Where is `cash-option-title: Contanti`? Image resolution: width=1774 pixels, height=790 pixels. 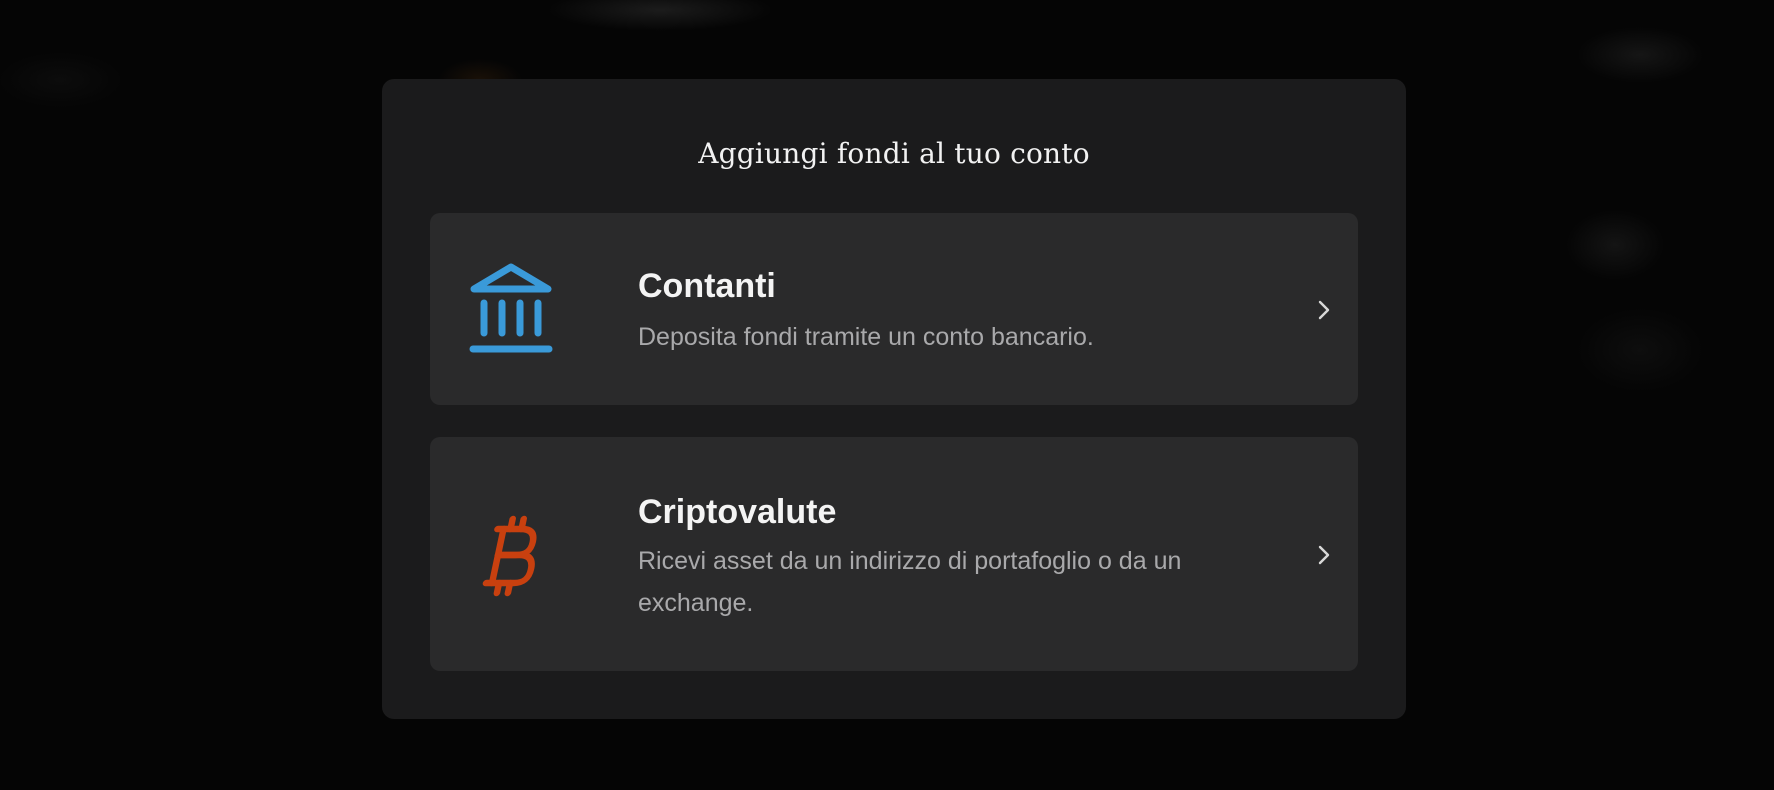
cash-option-title: Contanti is located at coordinates (707, 286).